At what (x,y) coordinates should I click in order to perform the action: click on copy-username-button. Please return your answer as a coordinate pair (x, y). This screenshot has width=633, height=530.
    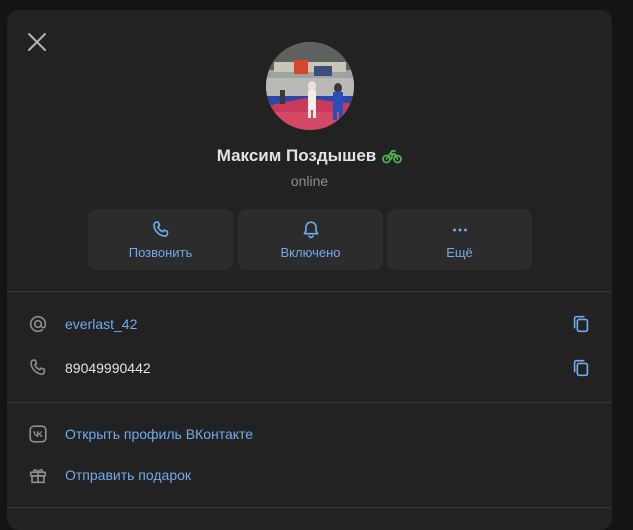
    Looking at the image, I should click on (581, 324).